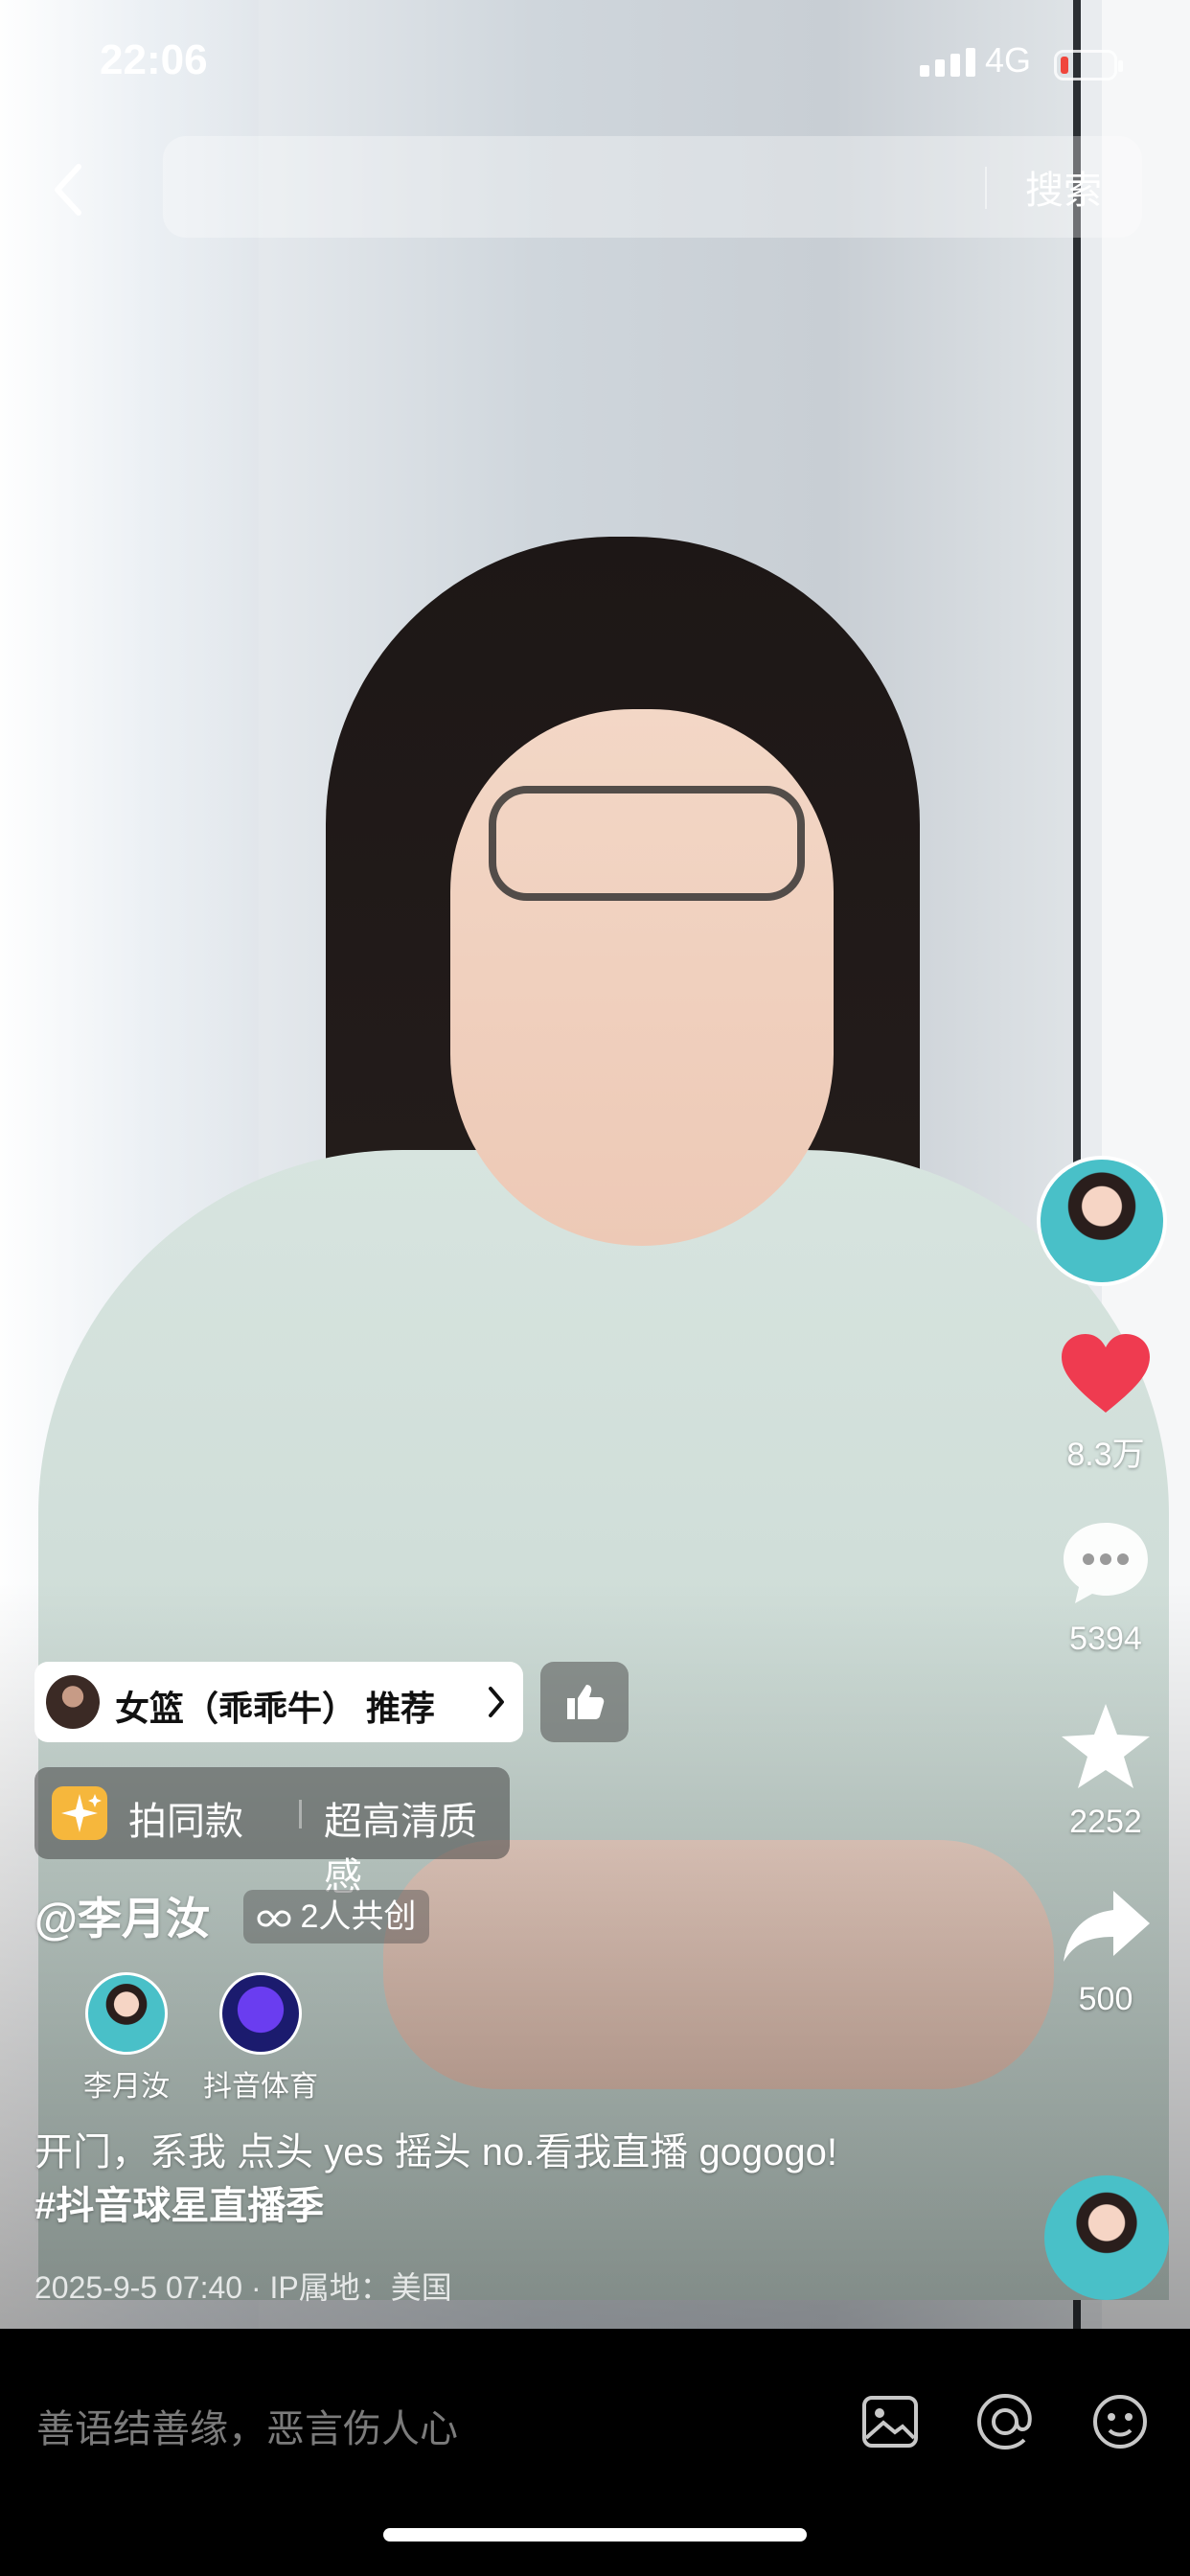 Image resolution: width=1190 pixels, height=2576 pixels. What do you see at coordinates (1102, 1221) in the screenshot?
I see `author-avatar` at bounding box center [1102, 1221].